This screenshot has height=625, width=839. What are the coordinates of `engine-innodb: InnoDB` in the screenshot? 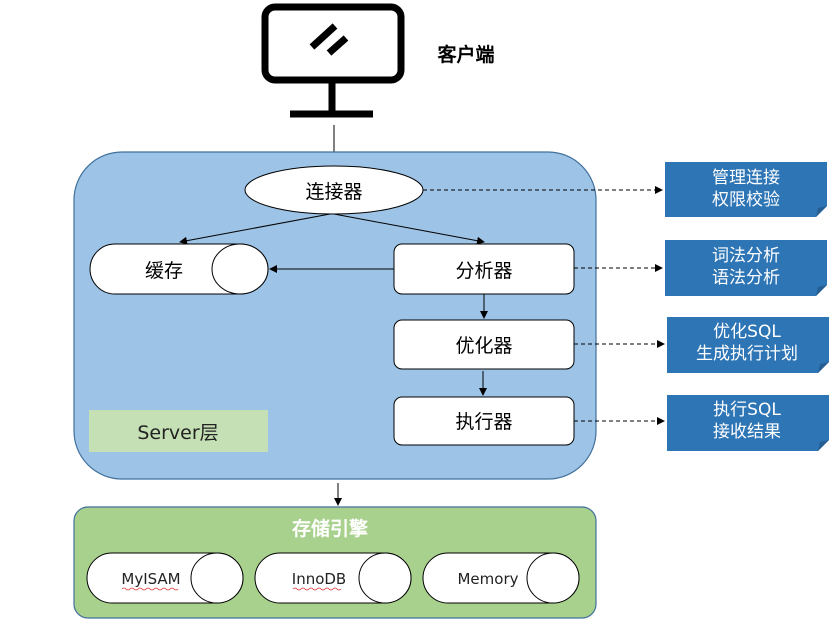 It's located at (333, 578).